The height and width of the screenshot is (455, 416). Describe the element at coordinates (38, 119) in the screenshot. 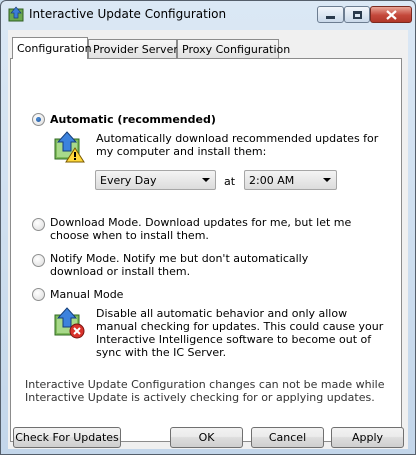

I see `automatic-radio` at that location.